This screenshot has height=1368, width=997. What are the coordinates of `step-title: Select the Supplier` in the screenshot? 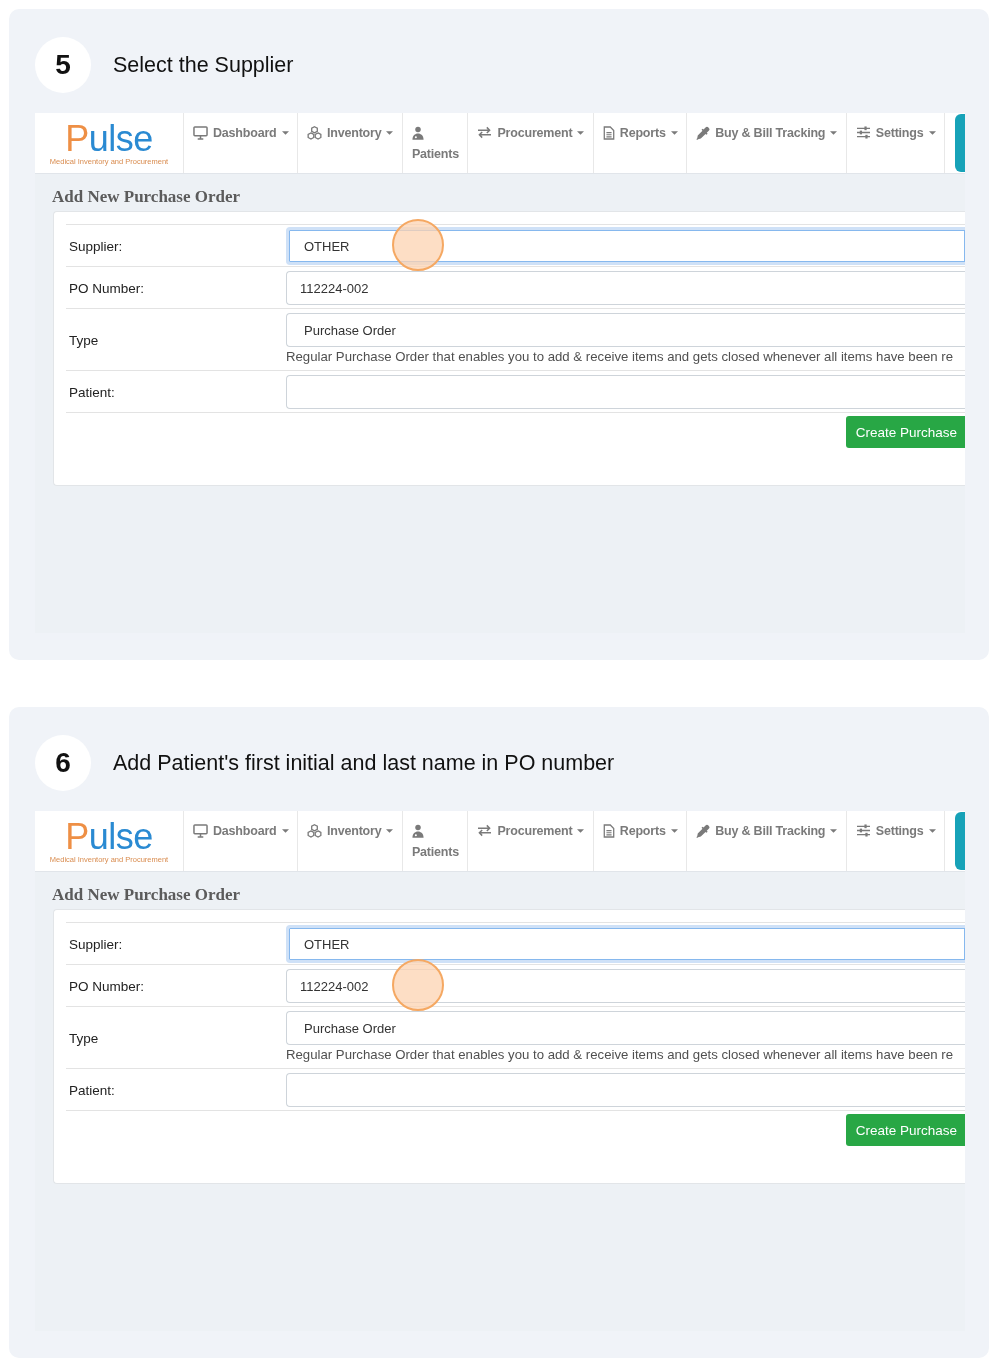 It's located at (203, 65).